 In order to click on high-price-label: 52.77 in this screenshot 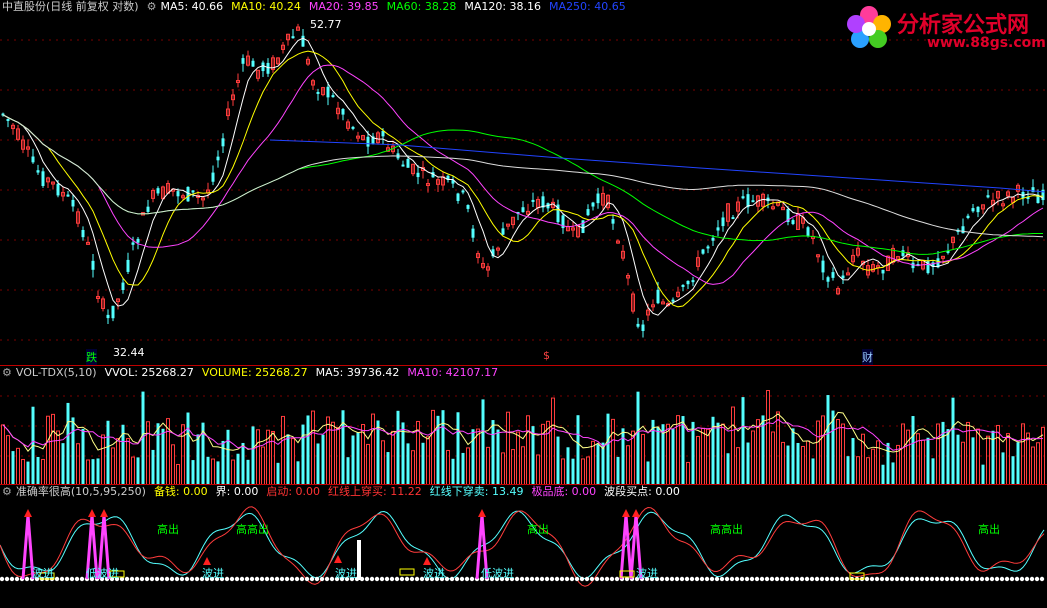, I will do `click(326, 24)`.